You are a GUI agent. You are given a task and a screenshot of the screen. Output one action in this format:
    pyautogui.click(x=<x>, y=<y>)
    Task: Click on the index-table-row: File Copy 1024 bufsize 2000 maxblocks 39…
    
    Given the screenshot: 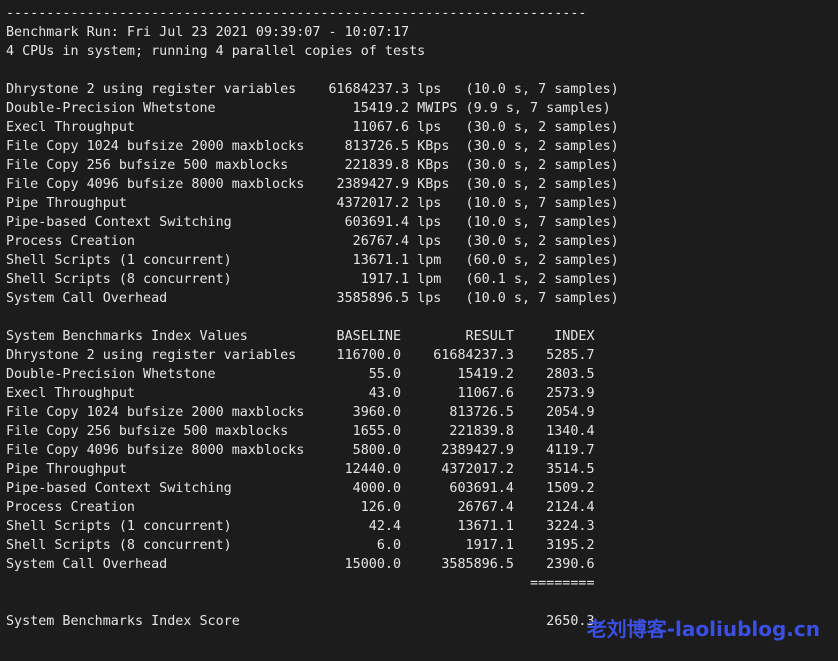 What is the action you would take?
    pyautogui.click(x=300, y=412)
    